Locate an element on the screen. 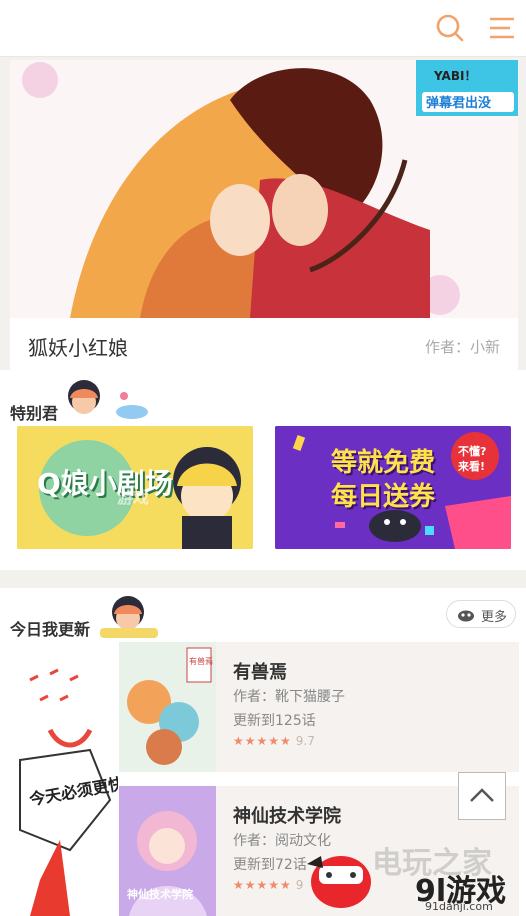  comic-title: 有兽焉 is located at coordinates (260, 671).